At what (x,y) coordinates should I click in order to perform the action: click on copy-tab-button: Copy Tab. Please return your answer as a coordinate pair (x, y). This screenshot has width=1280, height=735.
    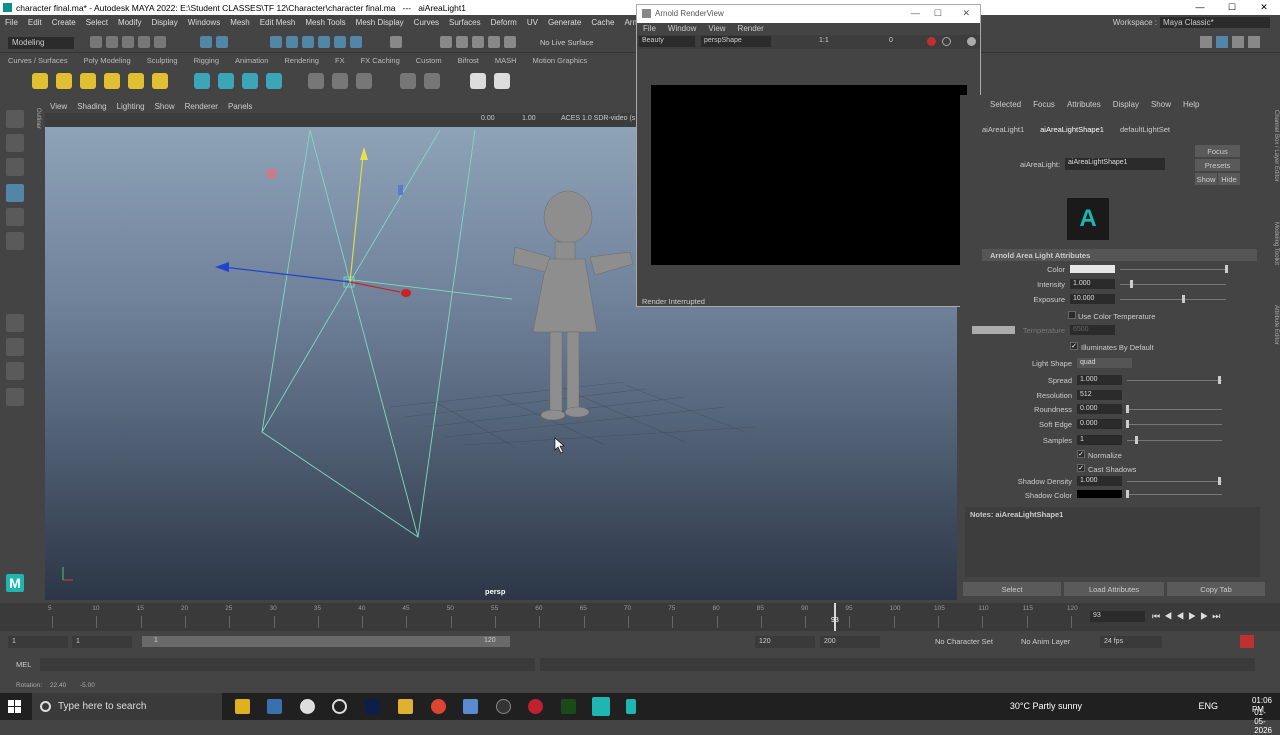
    Looking at the image, I should click on (1216, 589).